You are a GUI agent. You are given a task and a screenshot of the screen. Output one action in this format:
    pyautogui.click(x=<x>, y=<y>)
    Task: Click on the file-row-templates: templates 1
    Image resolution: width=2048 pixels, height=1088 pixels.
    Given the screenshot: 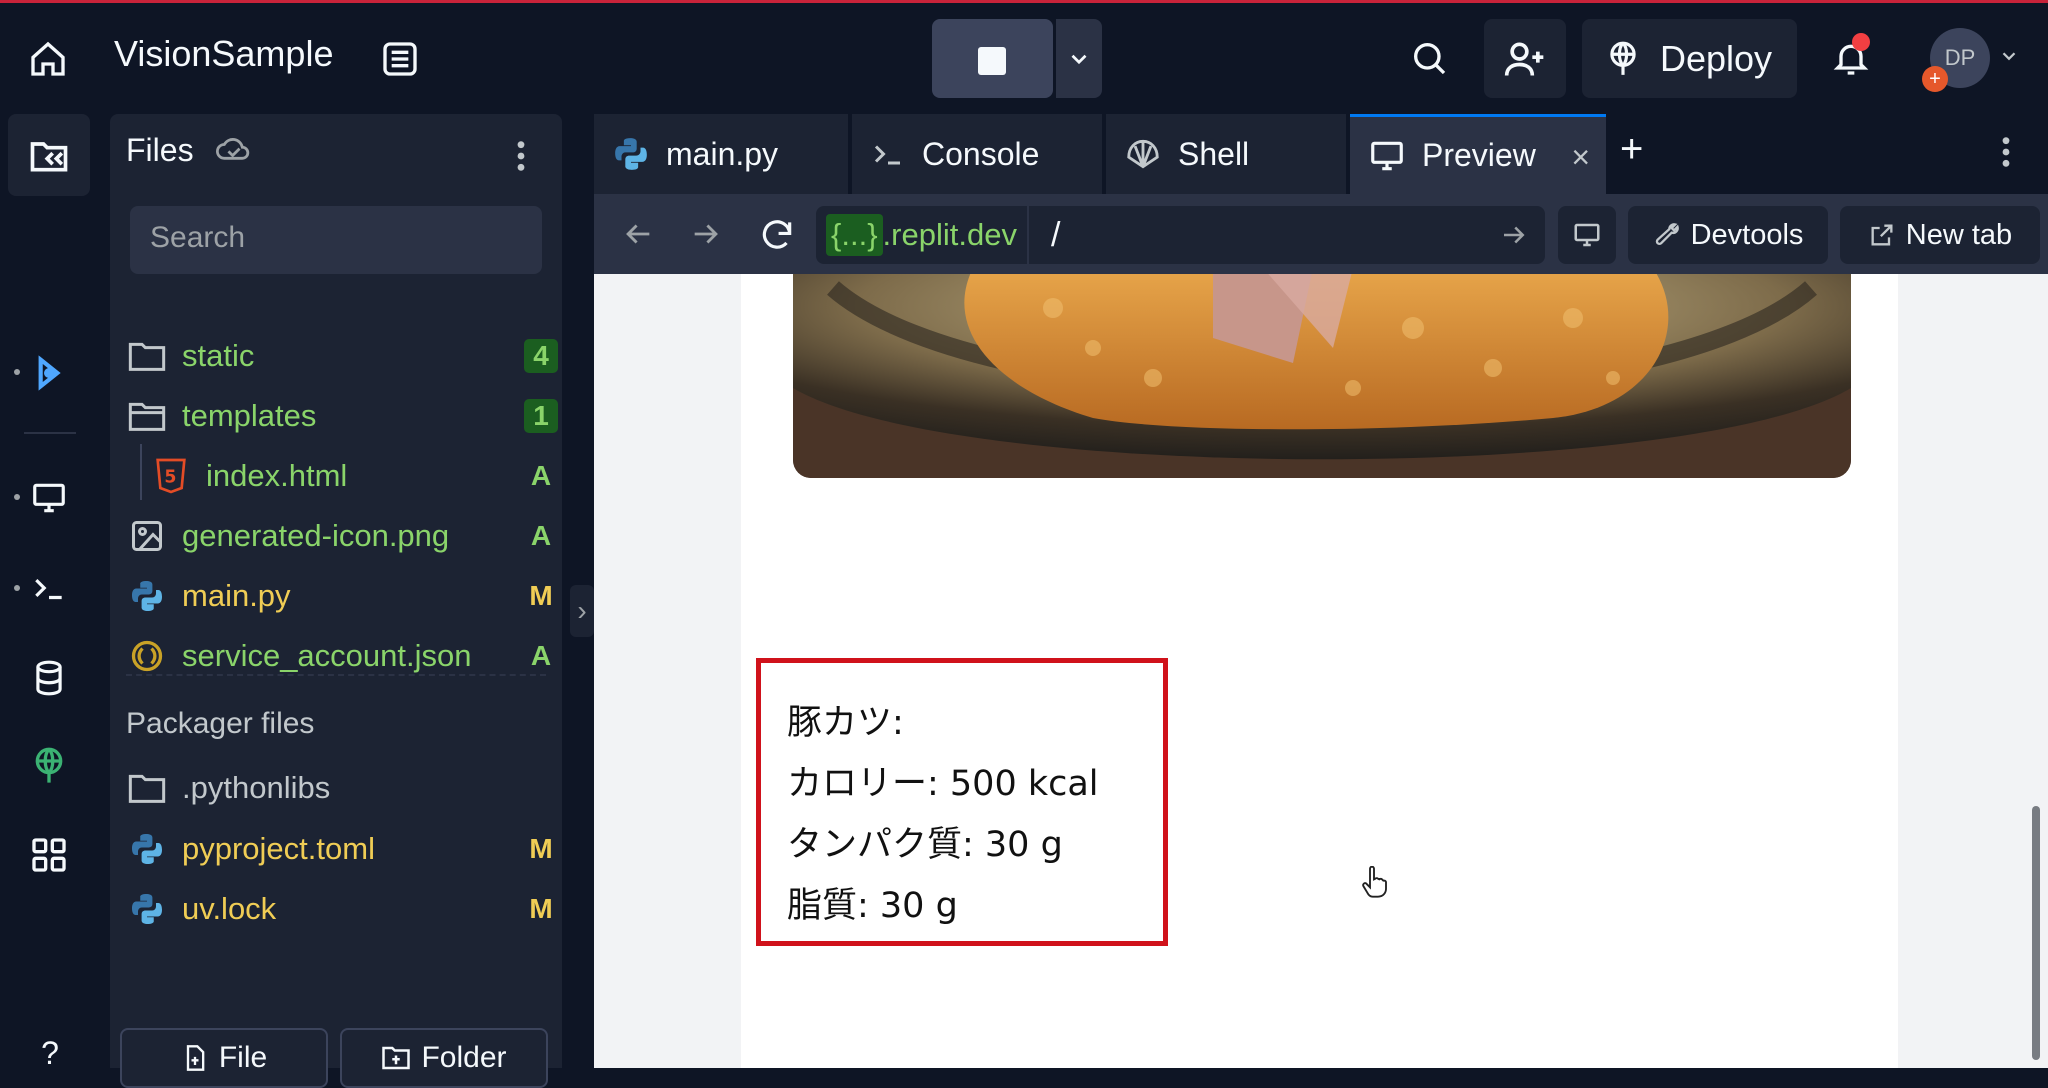 What is the action you would take?
    pyautogui.click(x=342, y=416)
    